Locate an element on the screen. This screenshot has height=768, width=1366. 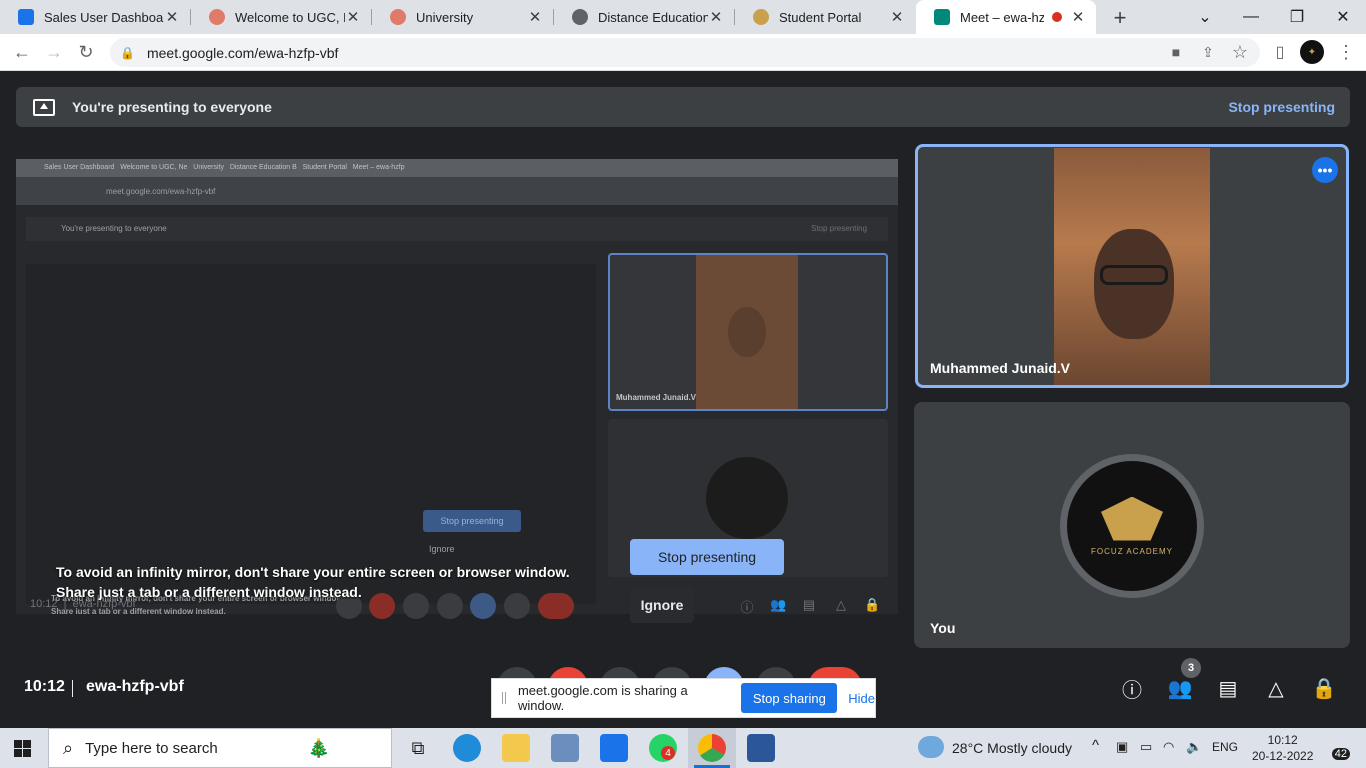
banner-stop-presenting-link: Stop presenting is located at coordinates (1281, 107).